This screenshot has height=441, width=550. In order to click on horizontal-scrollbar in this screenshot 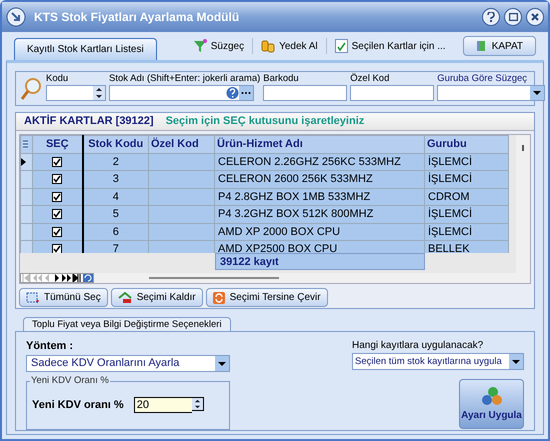, I will do `click(214, 278)`.